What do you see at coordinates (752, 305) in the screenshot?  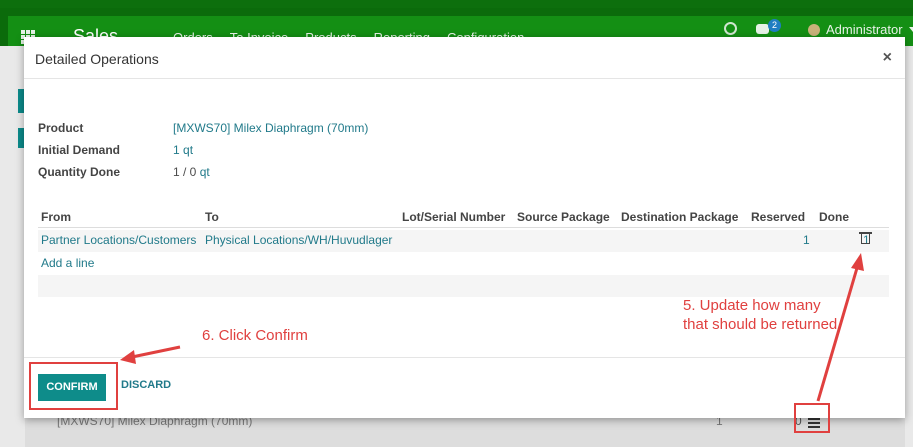 I see `step5-annotation-line1: 5. Update how many` at bounding box center [752, 305].